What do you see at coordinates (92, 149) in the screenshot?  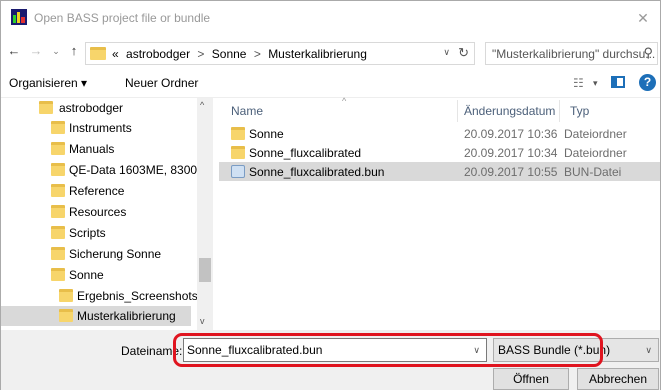 I see `sidebar-item-label: Manuals` at bounding box center [92, 149].